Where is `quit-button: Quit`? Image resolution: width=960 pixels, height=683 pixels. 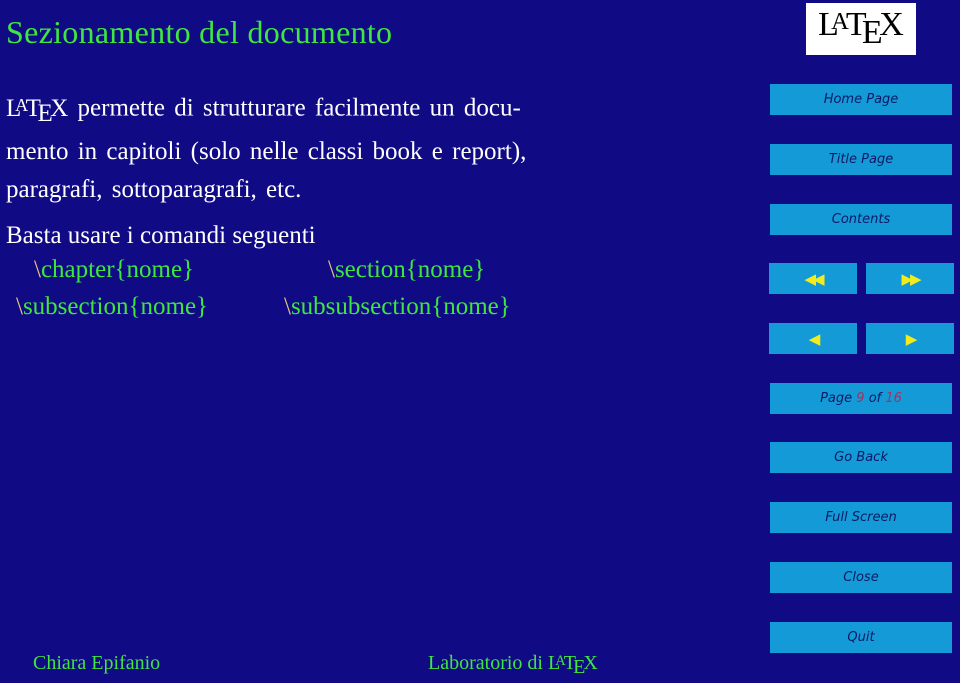
quit-button: Quit is located at coordinates (861, 637).